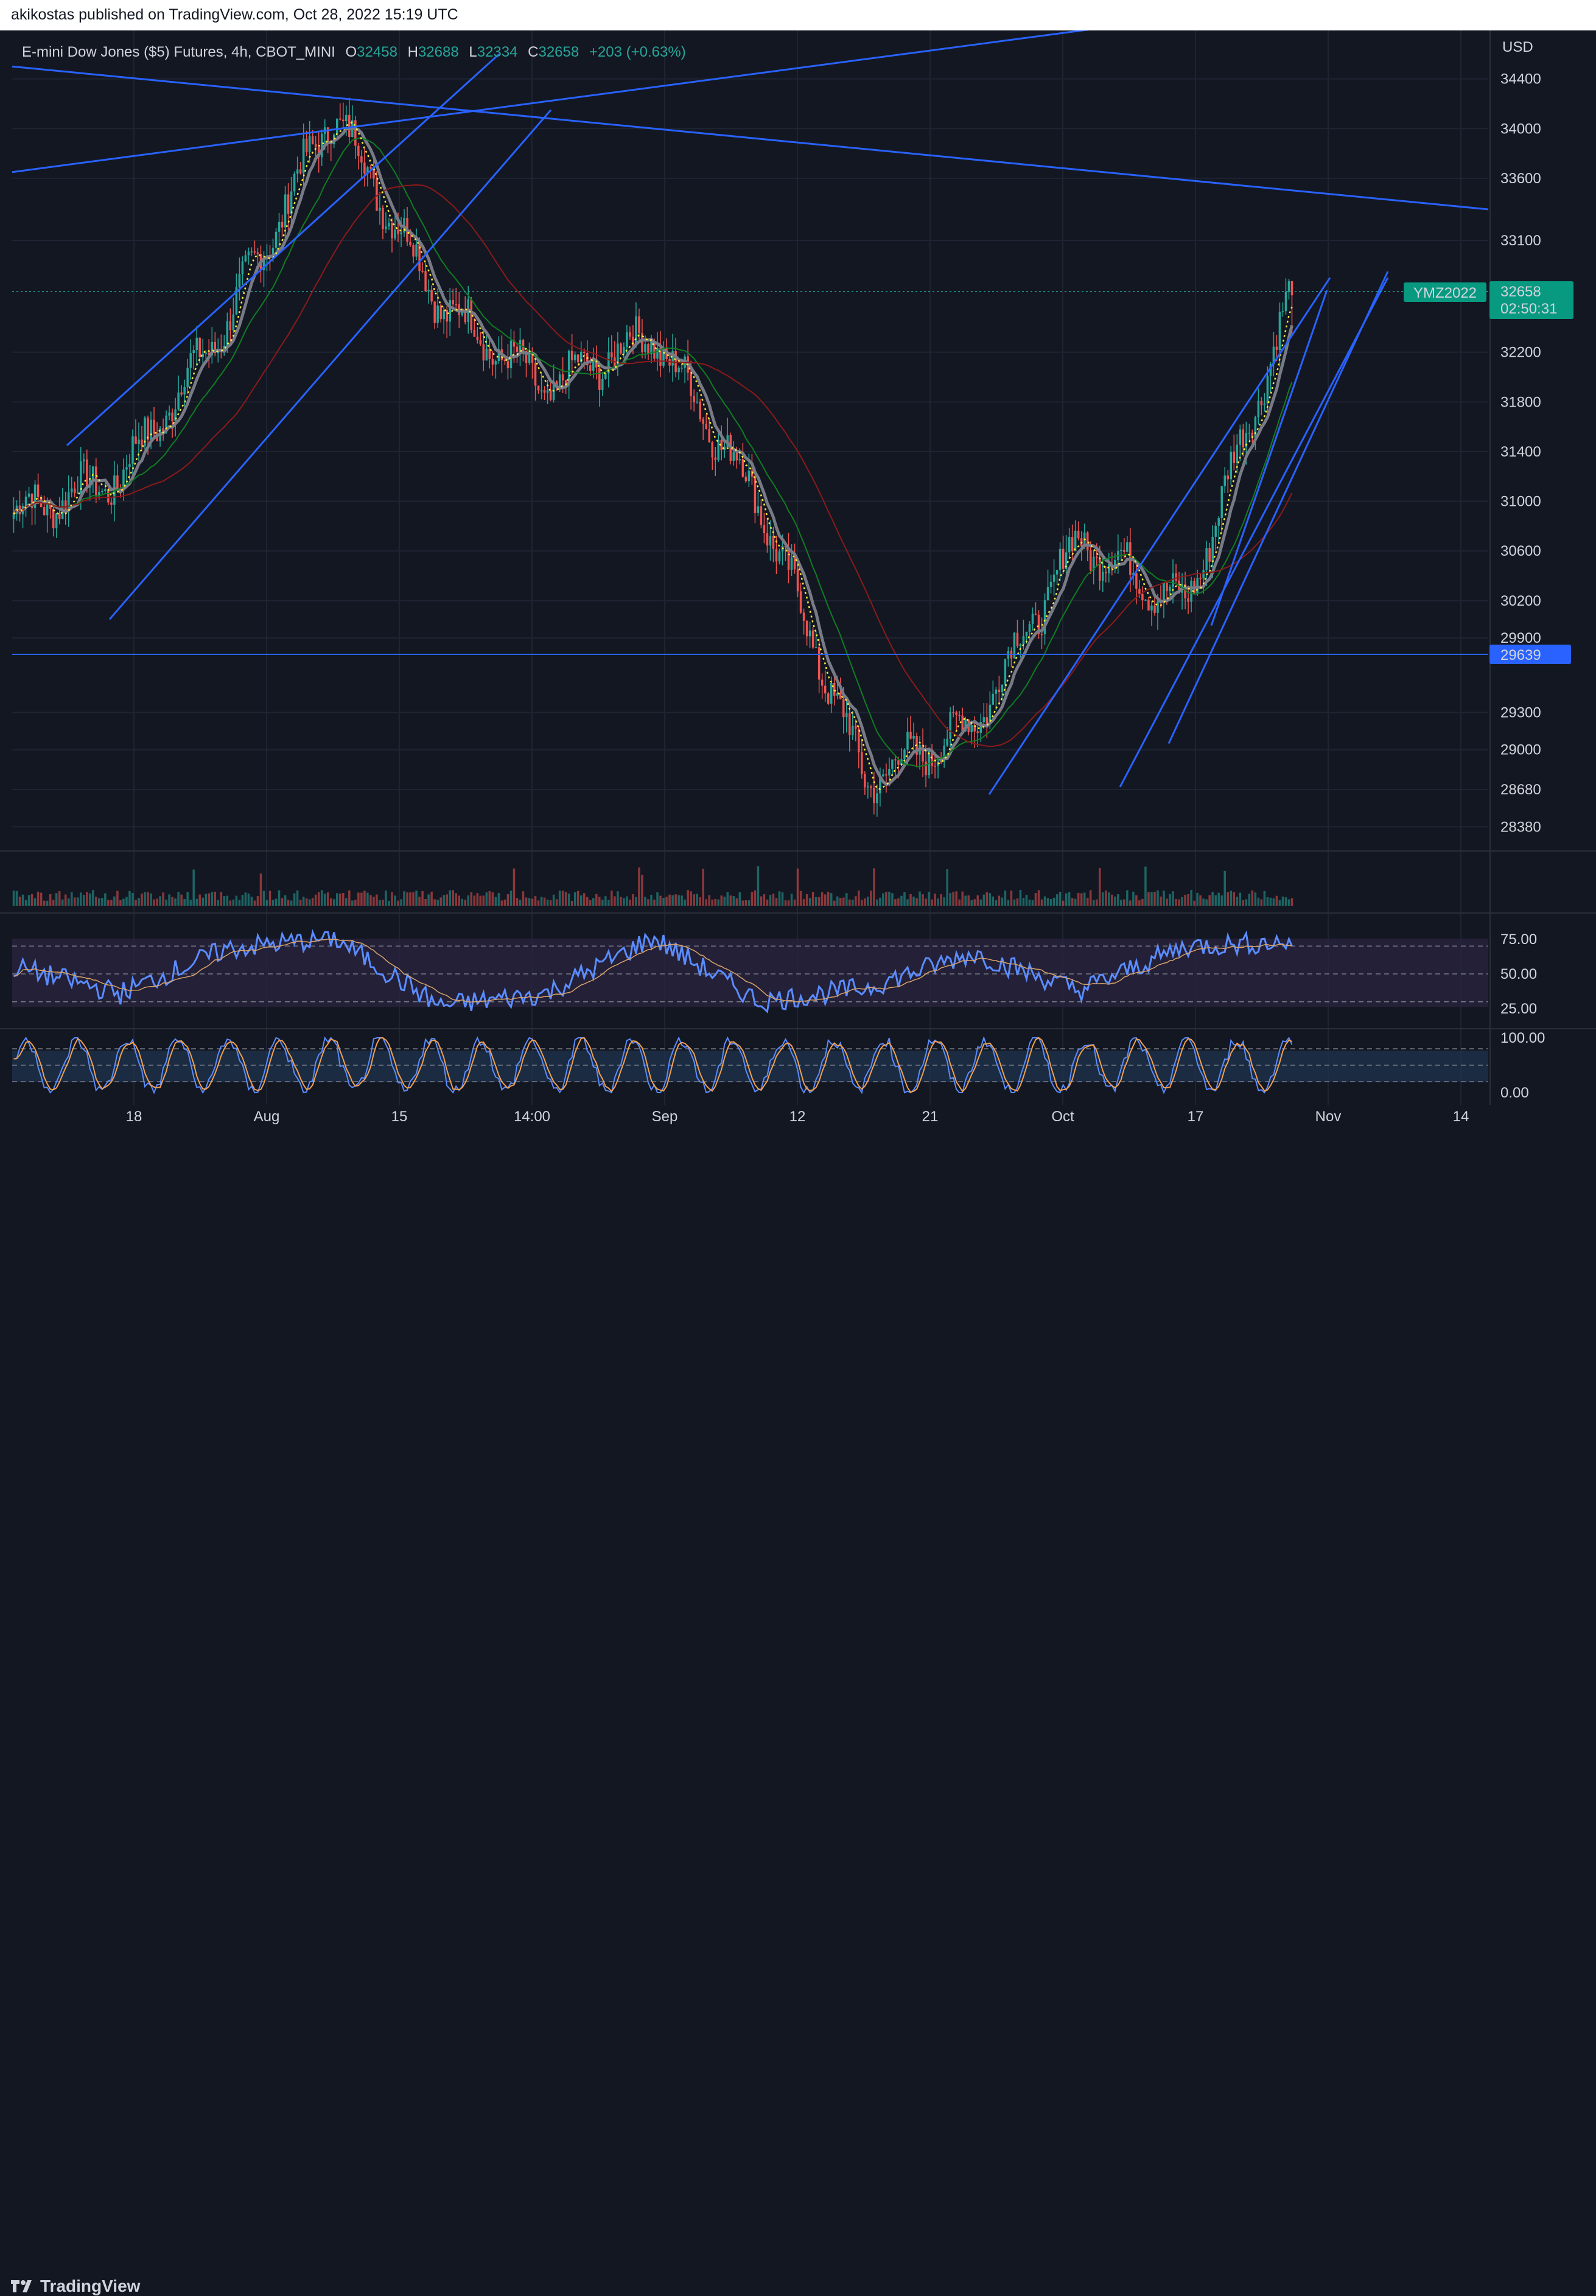 Image resolution: width=1596 pixels, height=2296 pixels. I want to click on brand-text: TradingView, so click(90, 2286).